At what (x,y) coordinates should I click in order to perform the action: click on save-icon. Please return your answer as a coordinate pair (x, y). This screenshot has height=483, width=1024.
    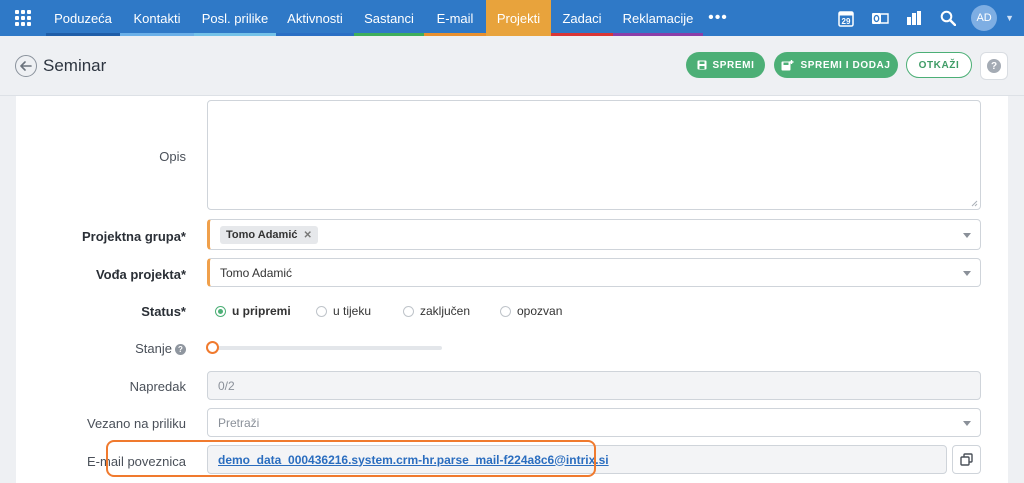
    Looking at the image, I should click on (702, 65).